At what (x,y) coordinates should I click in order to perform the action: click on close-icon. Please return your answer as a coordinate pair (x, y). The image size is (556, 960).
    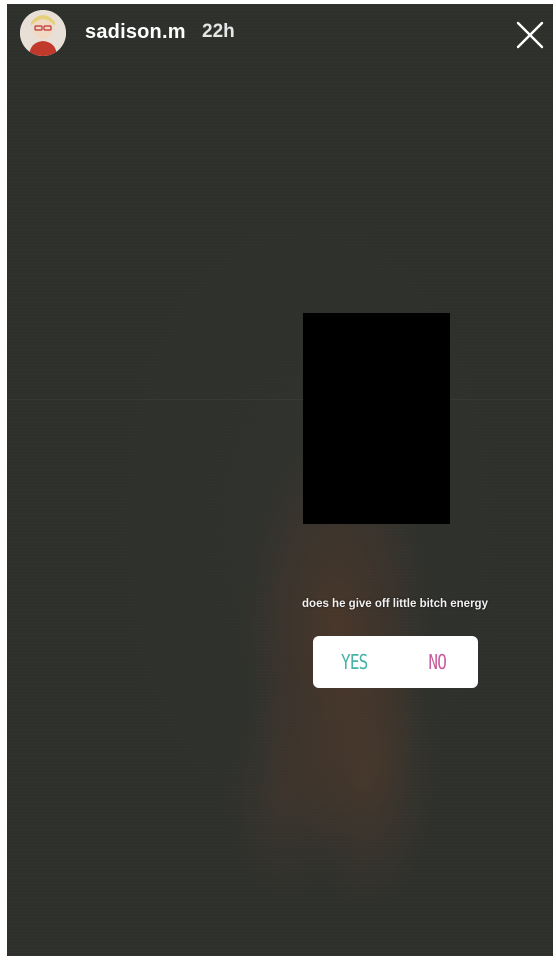
    Looking at the image, I should click on (530, 35).